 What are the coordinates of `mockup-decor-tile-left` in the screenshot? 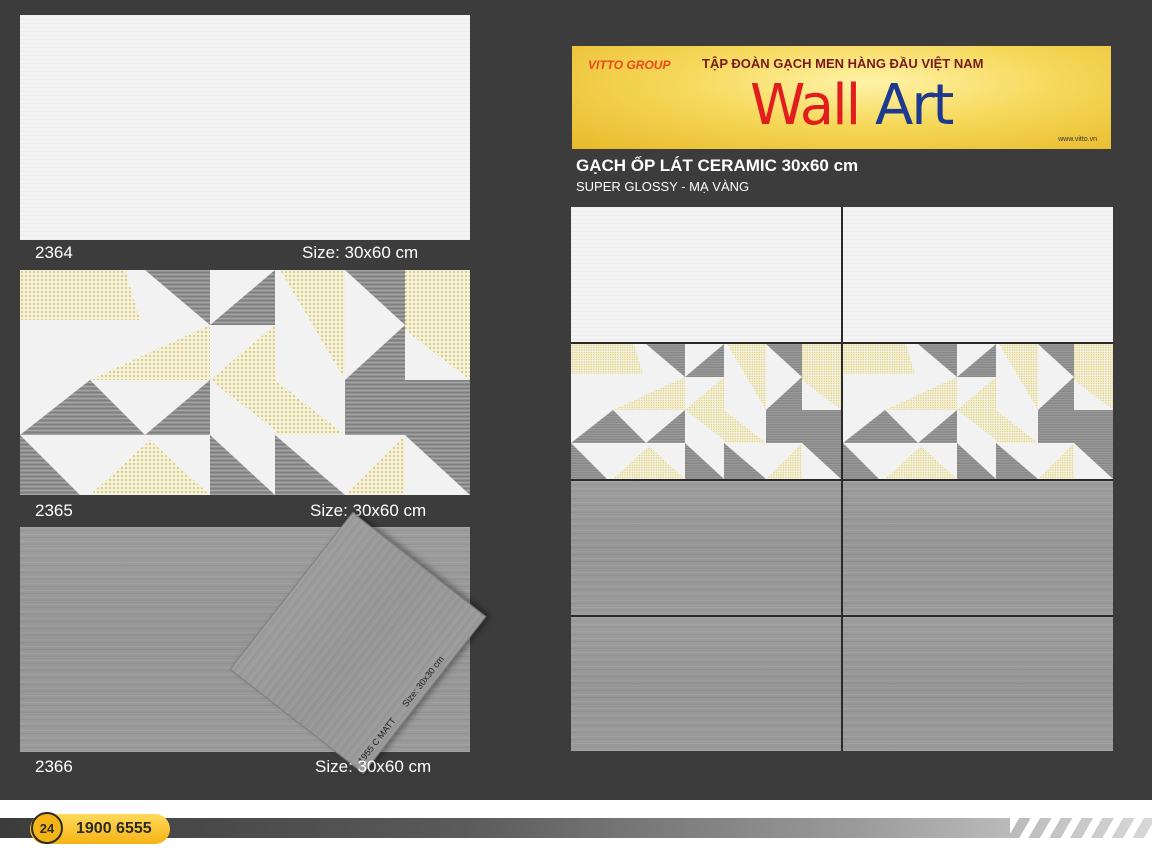 It's located at (706, 411).